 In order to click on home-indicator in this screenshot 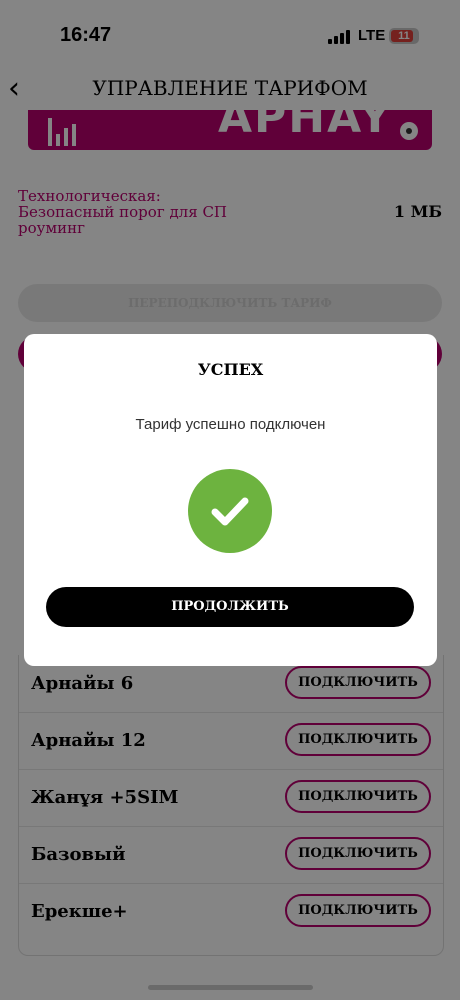, I will do `click(230, 987)`.